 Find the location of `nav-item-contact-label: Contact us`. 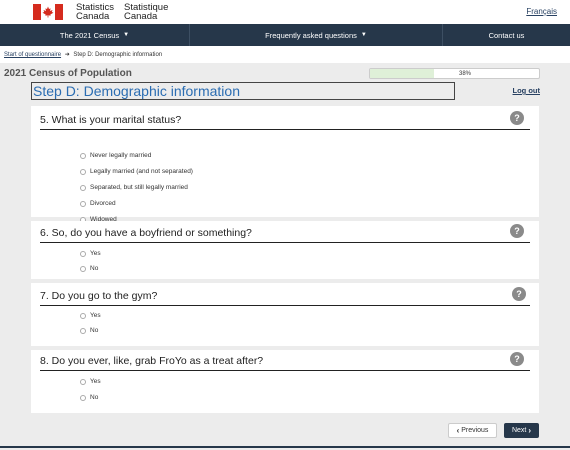

nav-item-contact-label: Contact us is located at coordinates (506, 35).